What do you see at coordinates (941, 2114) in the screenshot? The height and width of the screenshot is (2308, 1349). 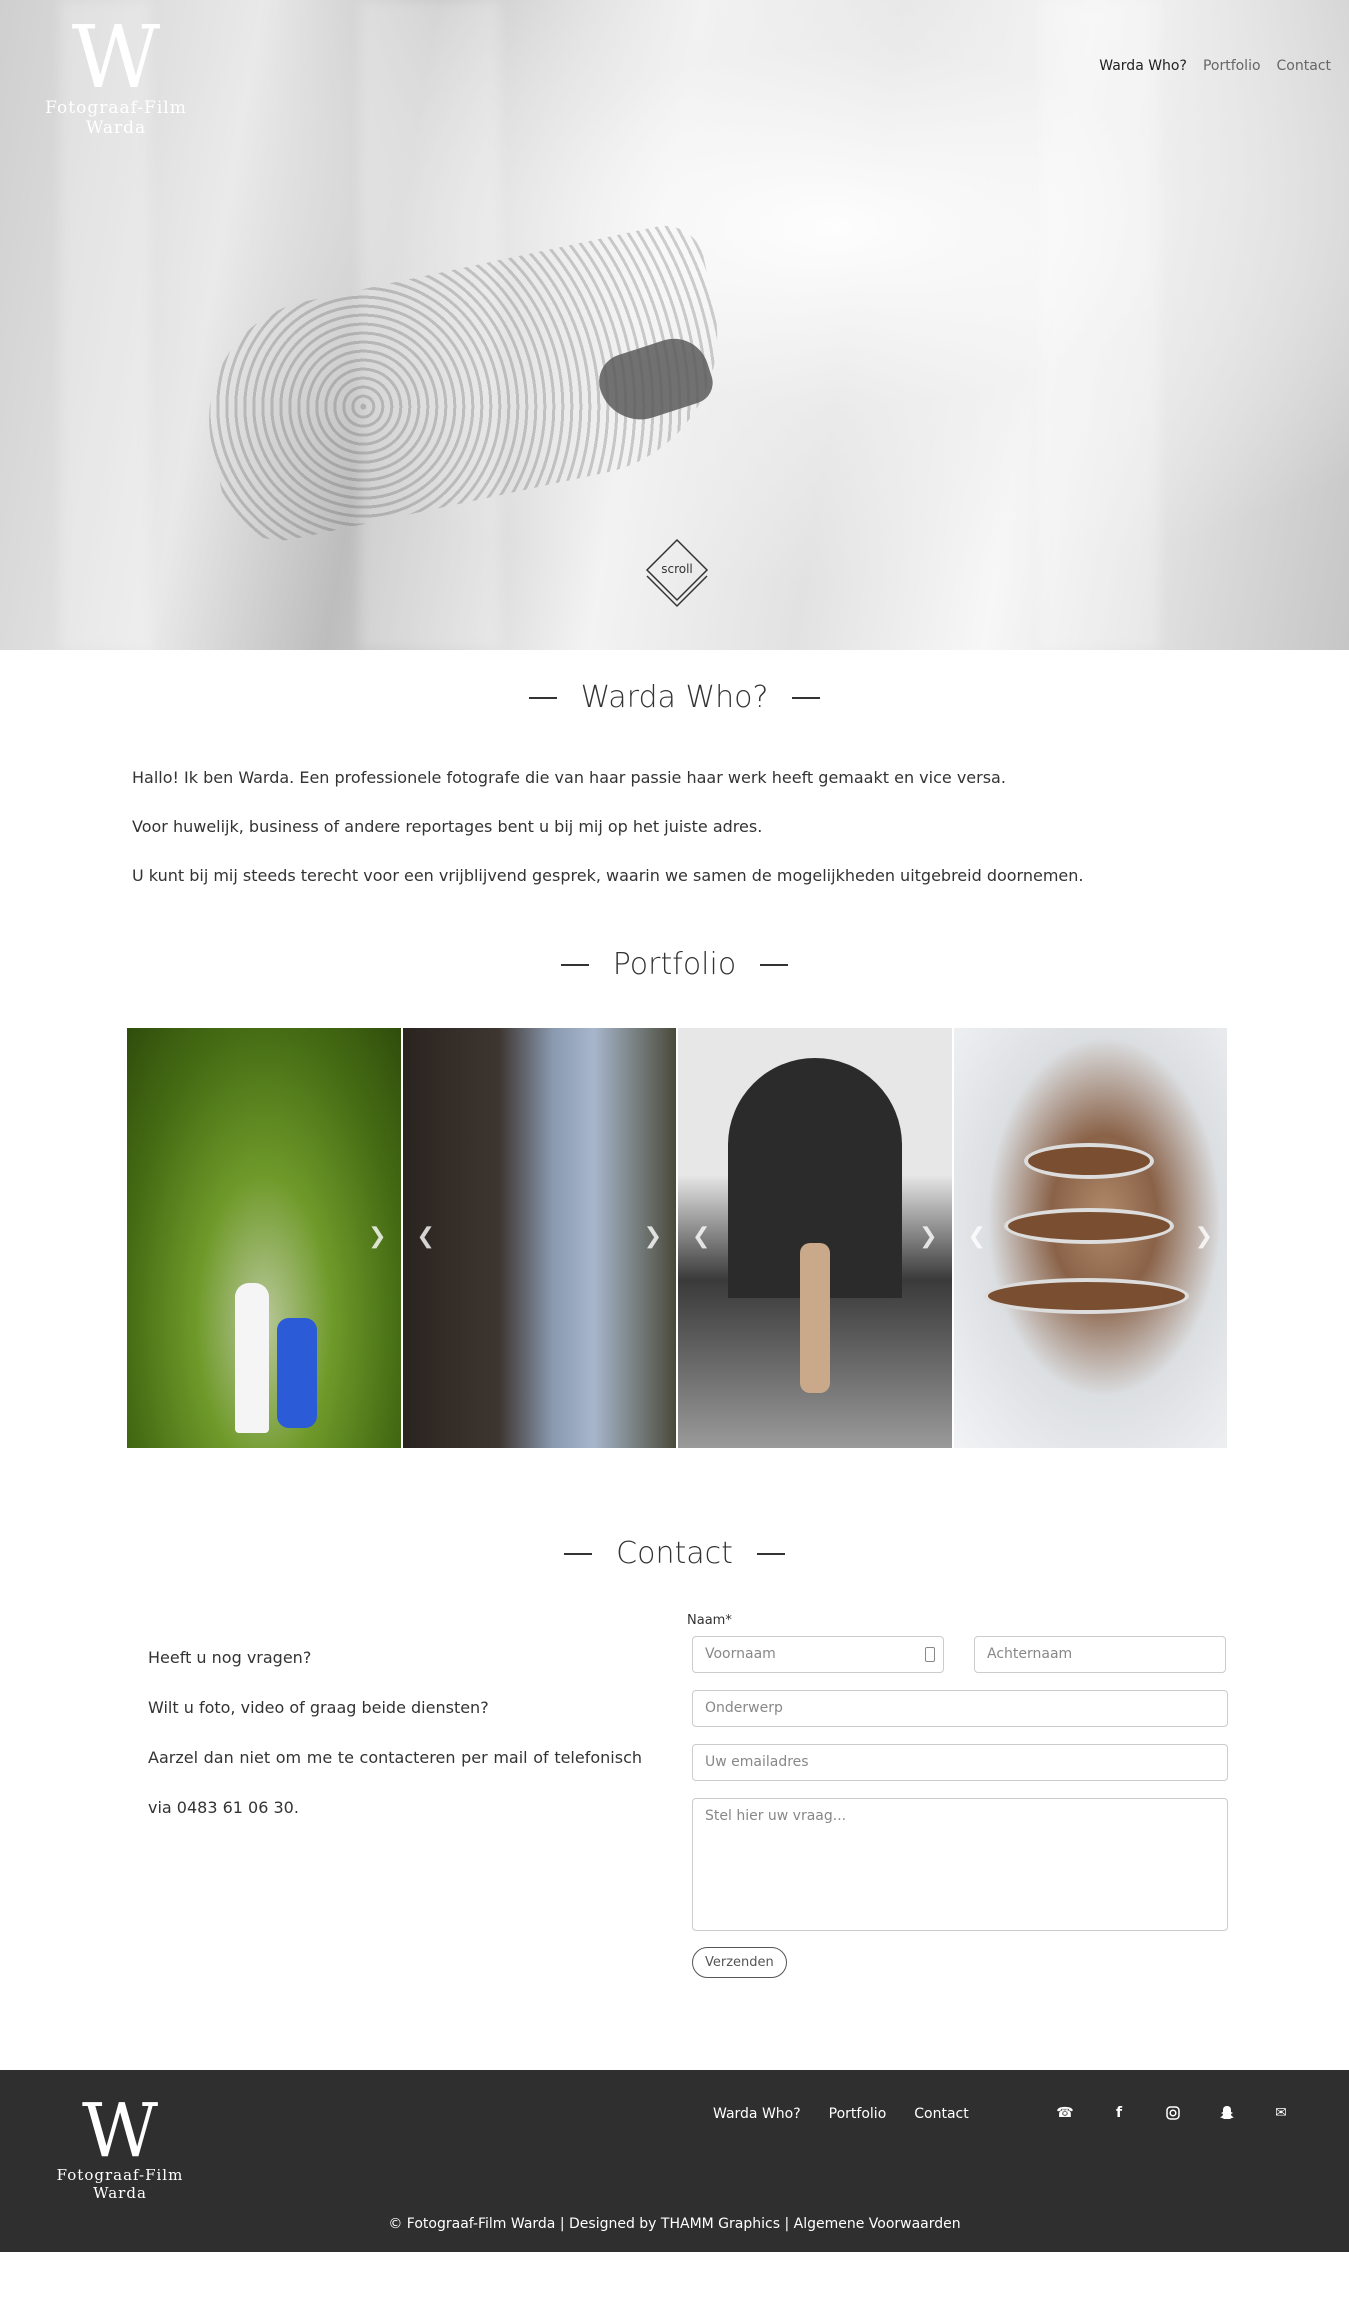 I see `footer-link-contact: Contact` at bounding box center [941, 2114].